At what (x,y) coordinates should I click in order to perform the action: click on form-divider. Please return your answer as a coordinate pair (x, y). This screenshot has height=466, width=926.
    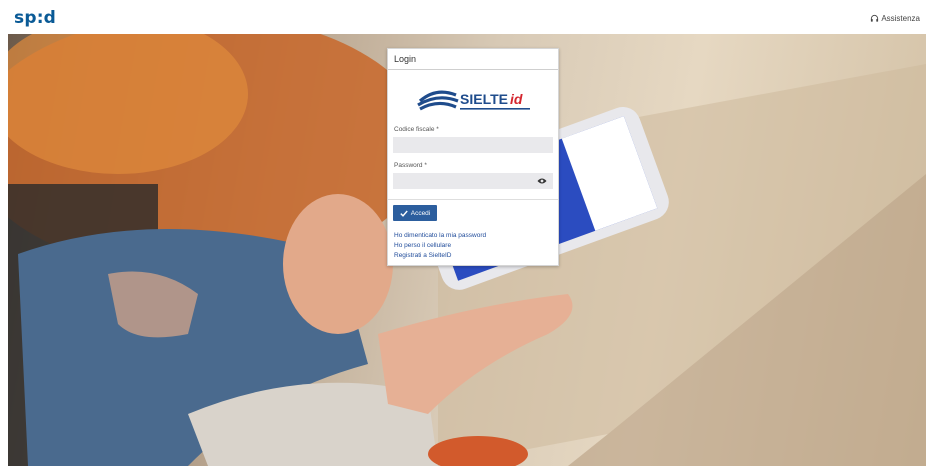
    Looking at the image, I should click on (473, 199).